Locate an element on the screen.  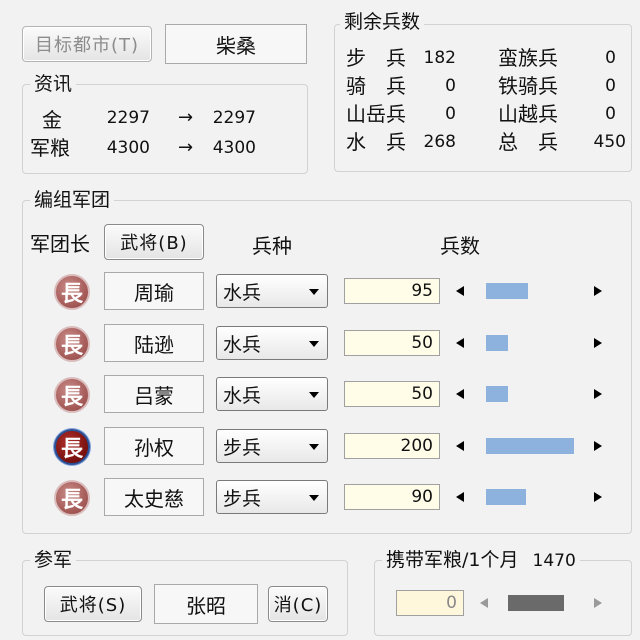
supply-title: 携带军粮/1个月 1470 is located at coordinates (481, 560).